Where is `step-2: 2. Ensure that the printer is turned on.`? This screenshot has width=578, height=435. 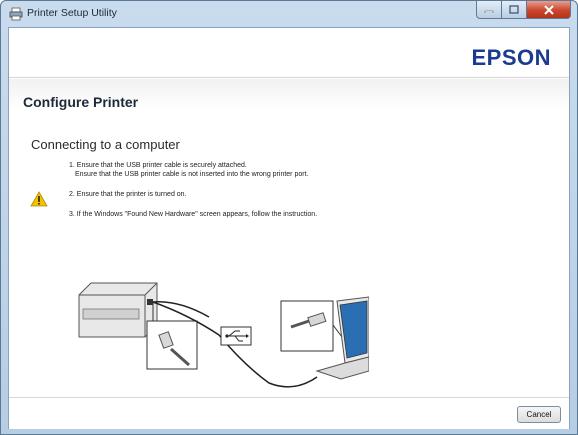 step-2: 2. Ensure that the printer is turned on. is located at coordinates (128, 194).